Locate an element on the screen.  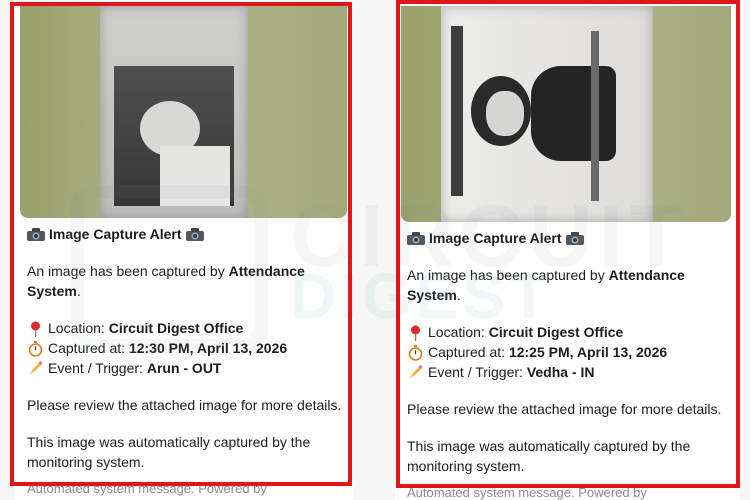
captured-at-line: Captured at: 12:30 PM, April 13, 2026 is located at coordinates (187, 348).